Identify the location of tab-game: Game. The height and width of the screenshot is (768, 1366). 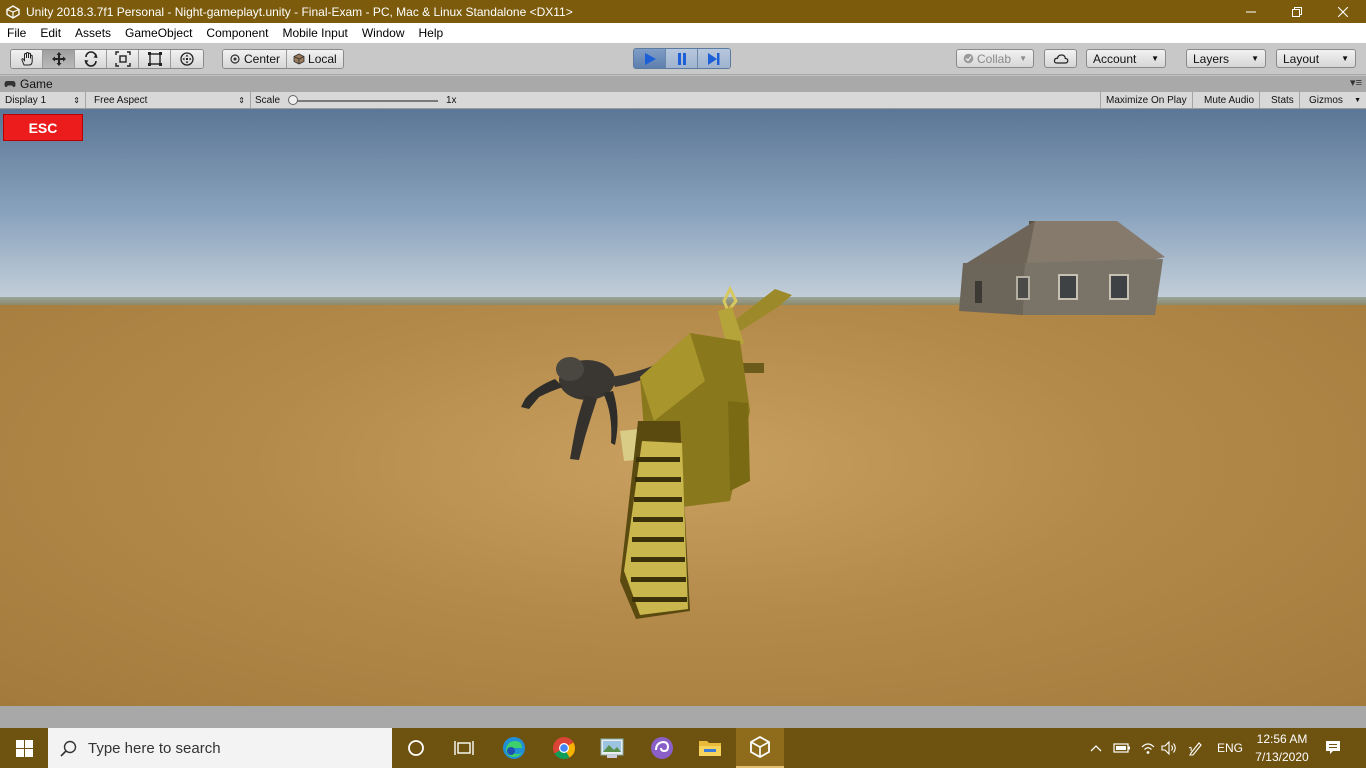
(28, 84).